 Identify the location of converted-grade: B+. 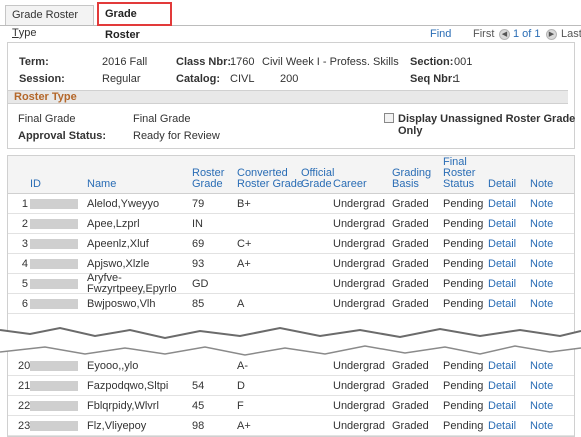
(244, 204).